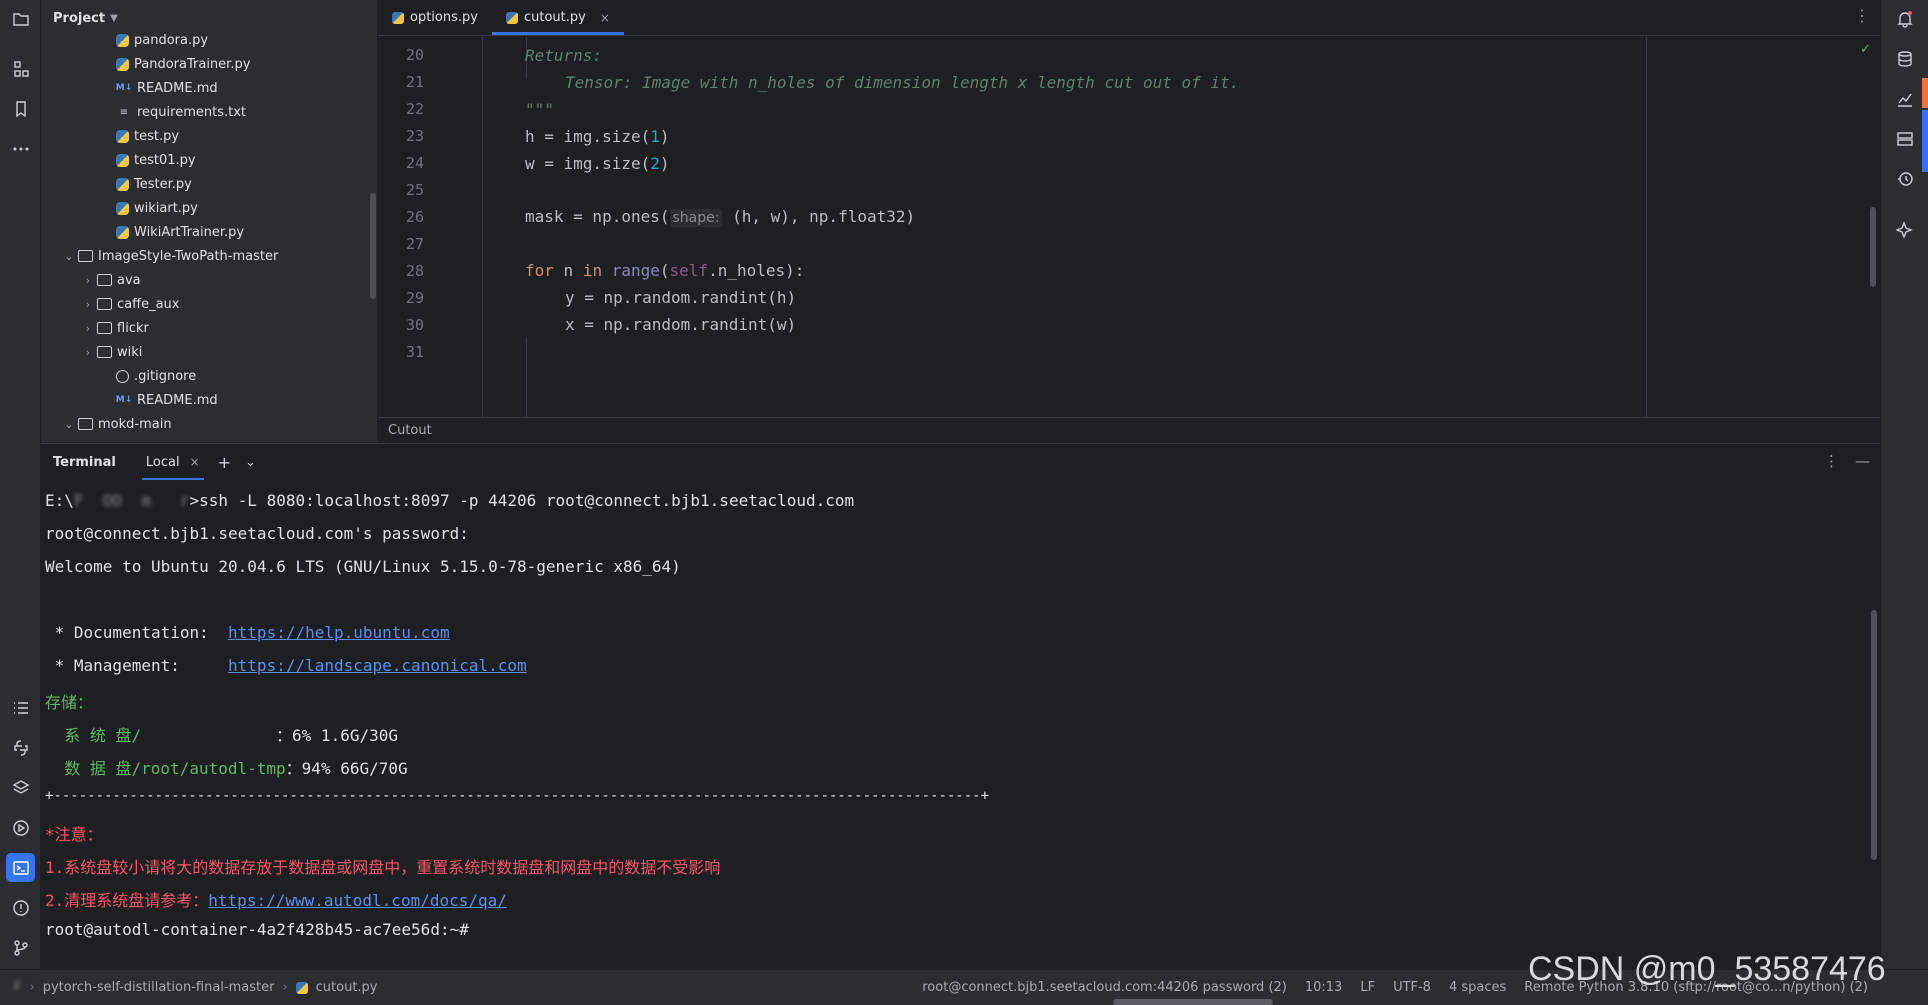 The image size is (1928, 1005). Describe the element at coordinates (209, 376) in the screenshot. I see `tree-item: .gitignore` at that location.